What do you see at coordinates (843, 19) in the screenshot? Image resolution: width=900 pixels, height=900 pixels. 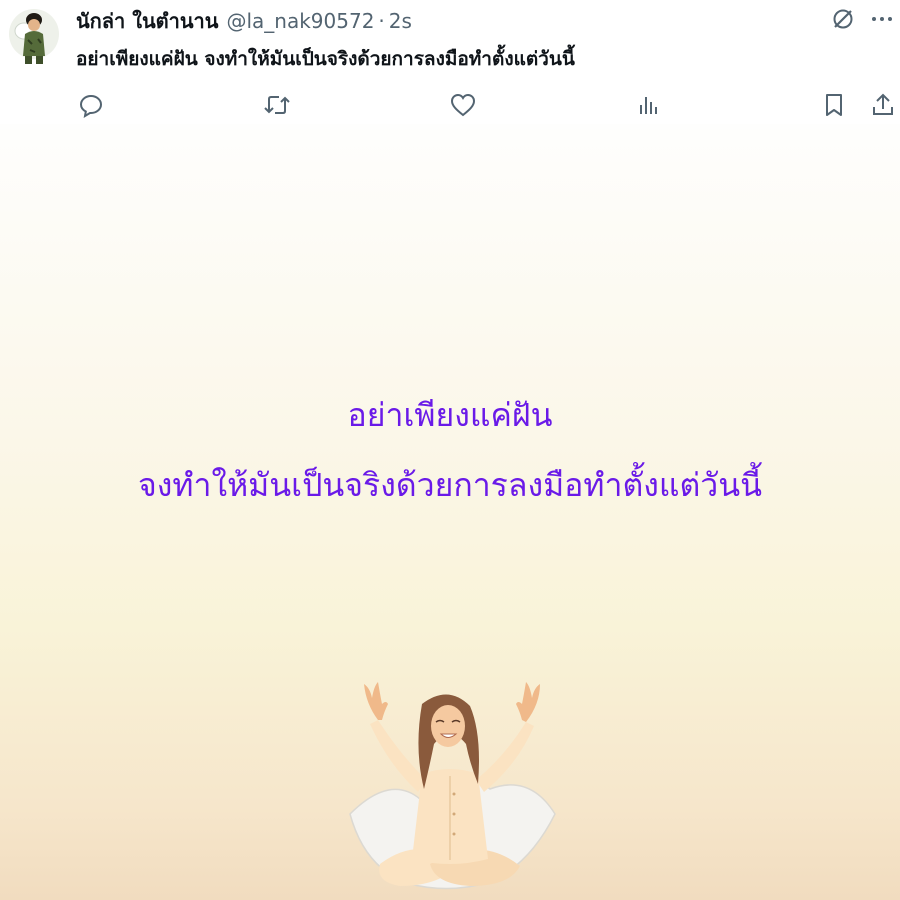 I see `grok-icon` at bounding box center [843, 19].